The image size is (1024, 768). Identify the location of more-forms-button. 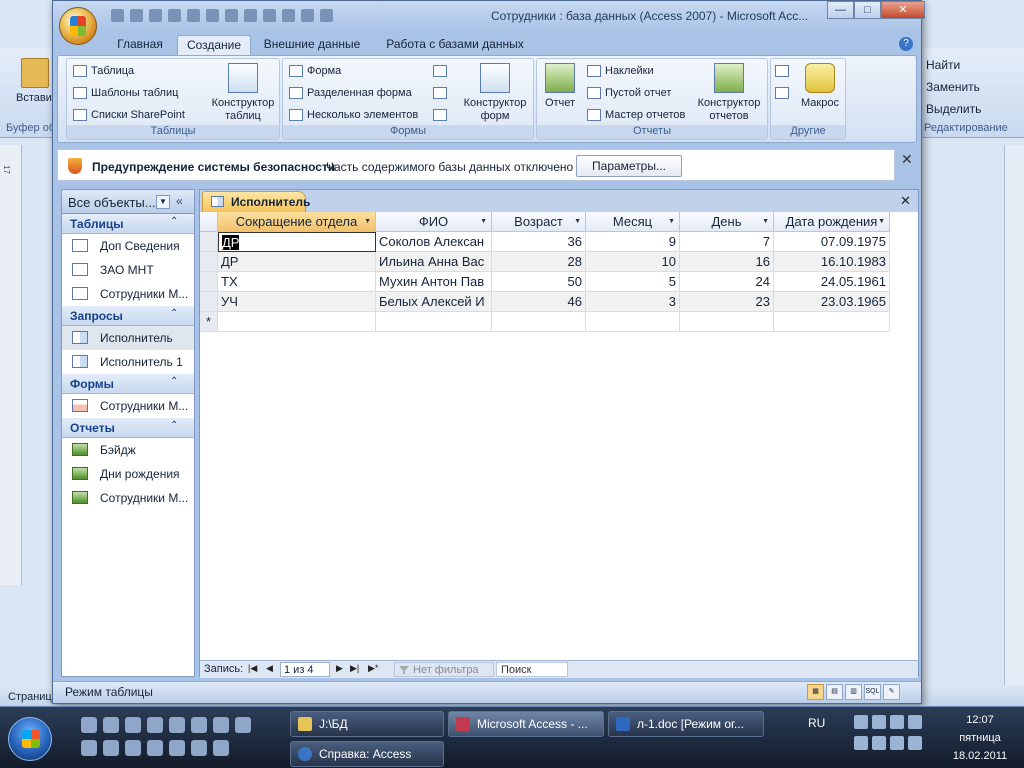
(440, 115).